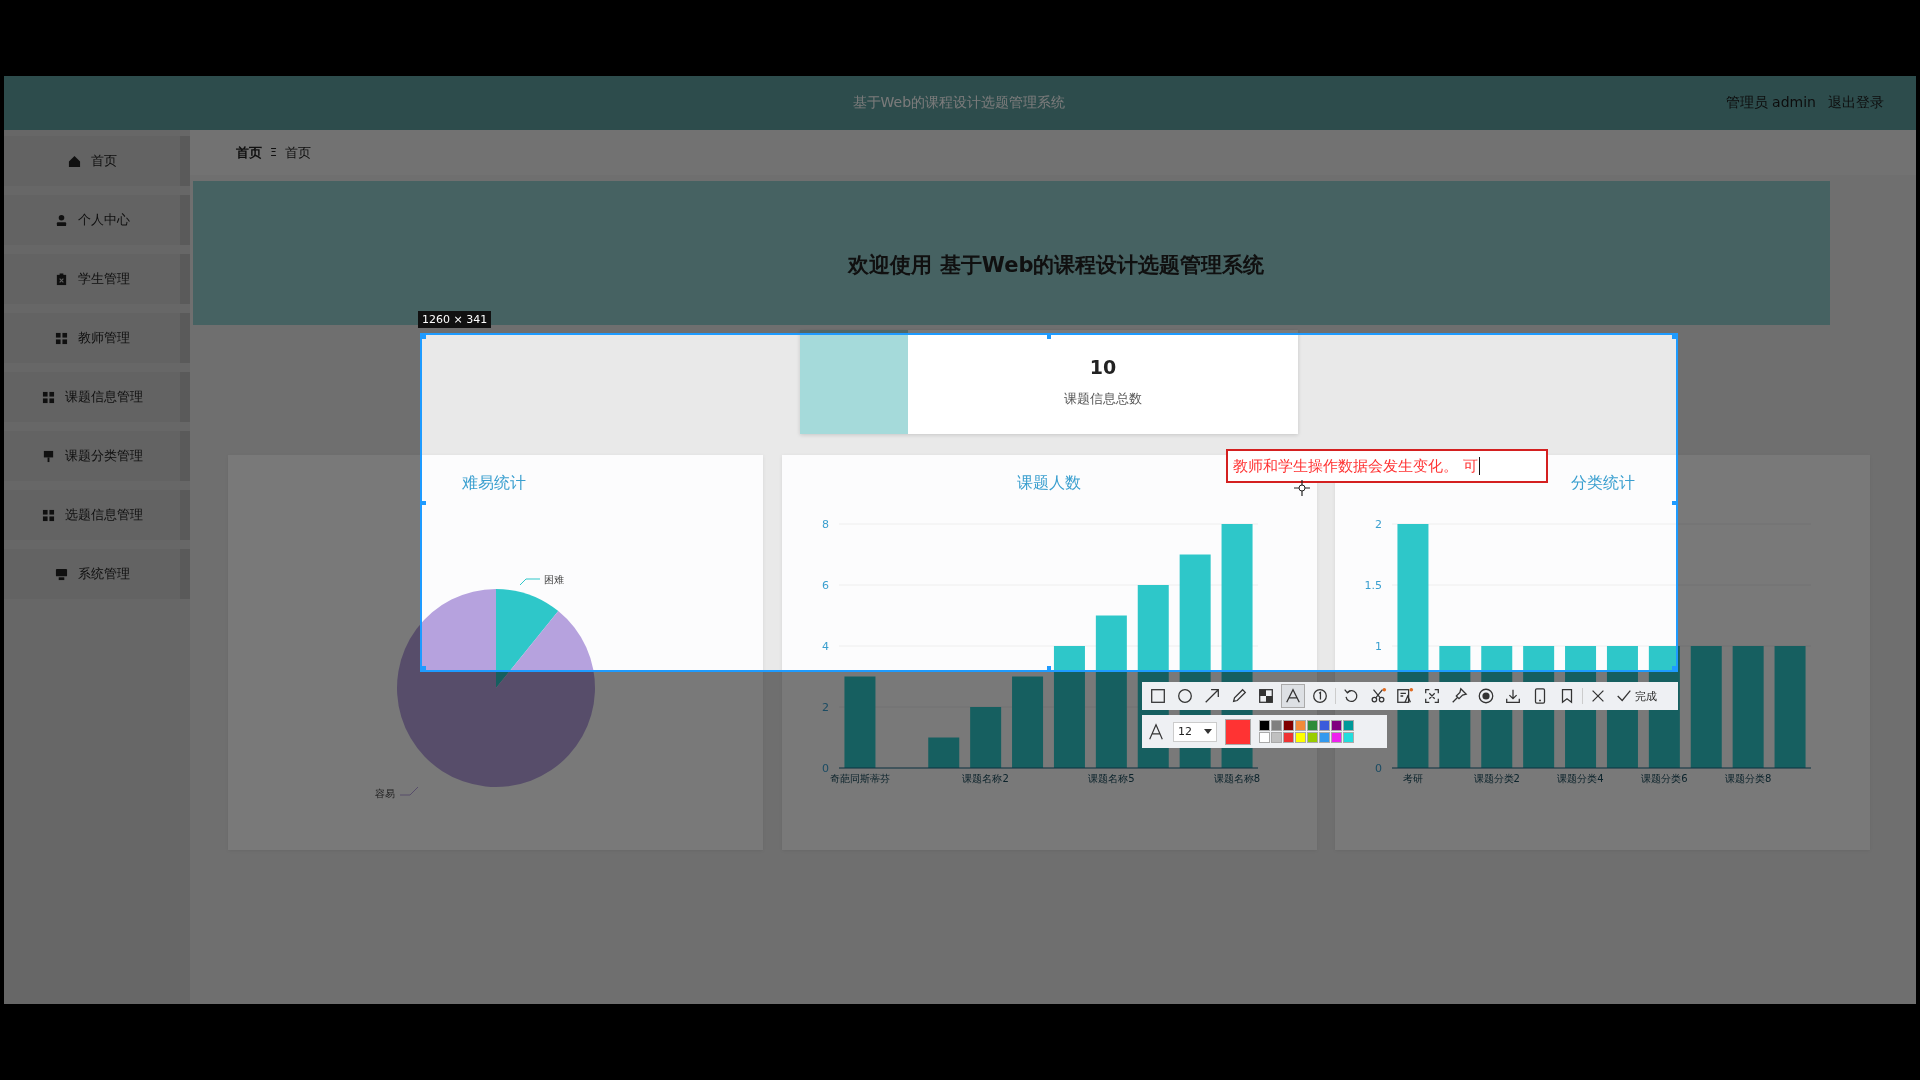 The height and width of the screenshot is (1080, 1920). Describe the element at coordinates (1302, 488) in the screenshot. I see `crosshair-icon` at that location.